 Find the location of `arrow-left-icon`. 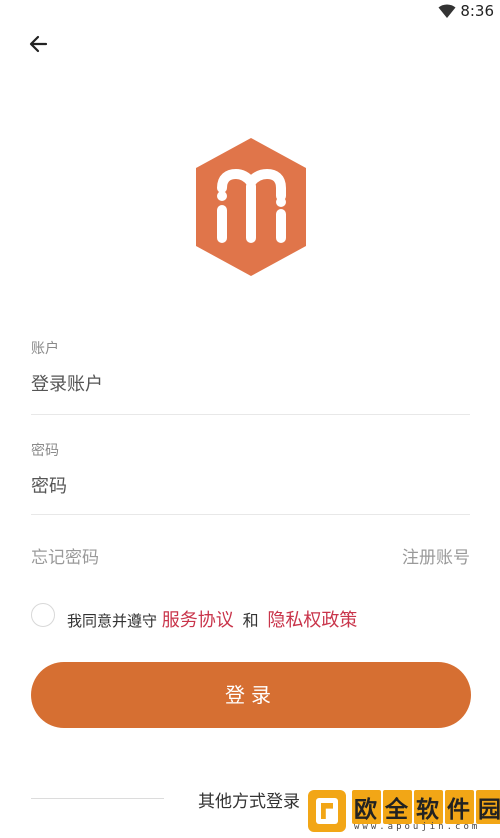

arrow-left-icon is located at coordinates (40, 44).